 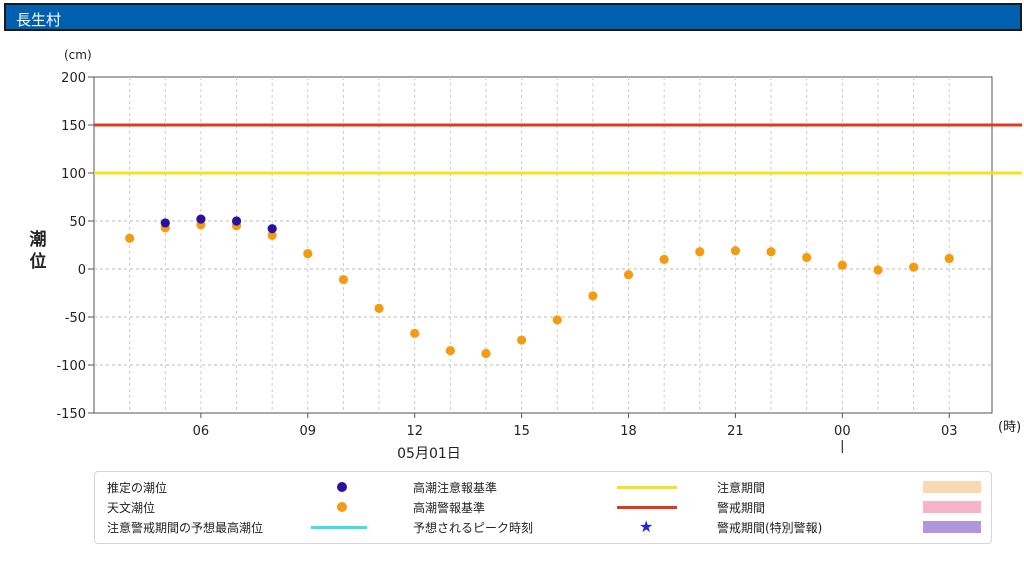 What do you see at coordinates (628, 431) in the screenshot?
I see `x-tick-label: 18` at bounding box center [628, 431].